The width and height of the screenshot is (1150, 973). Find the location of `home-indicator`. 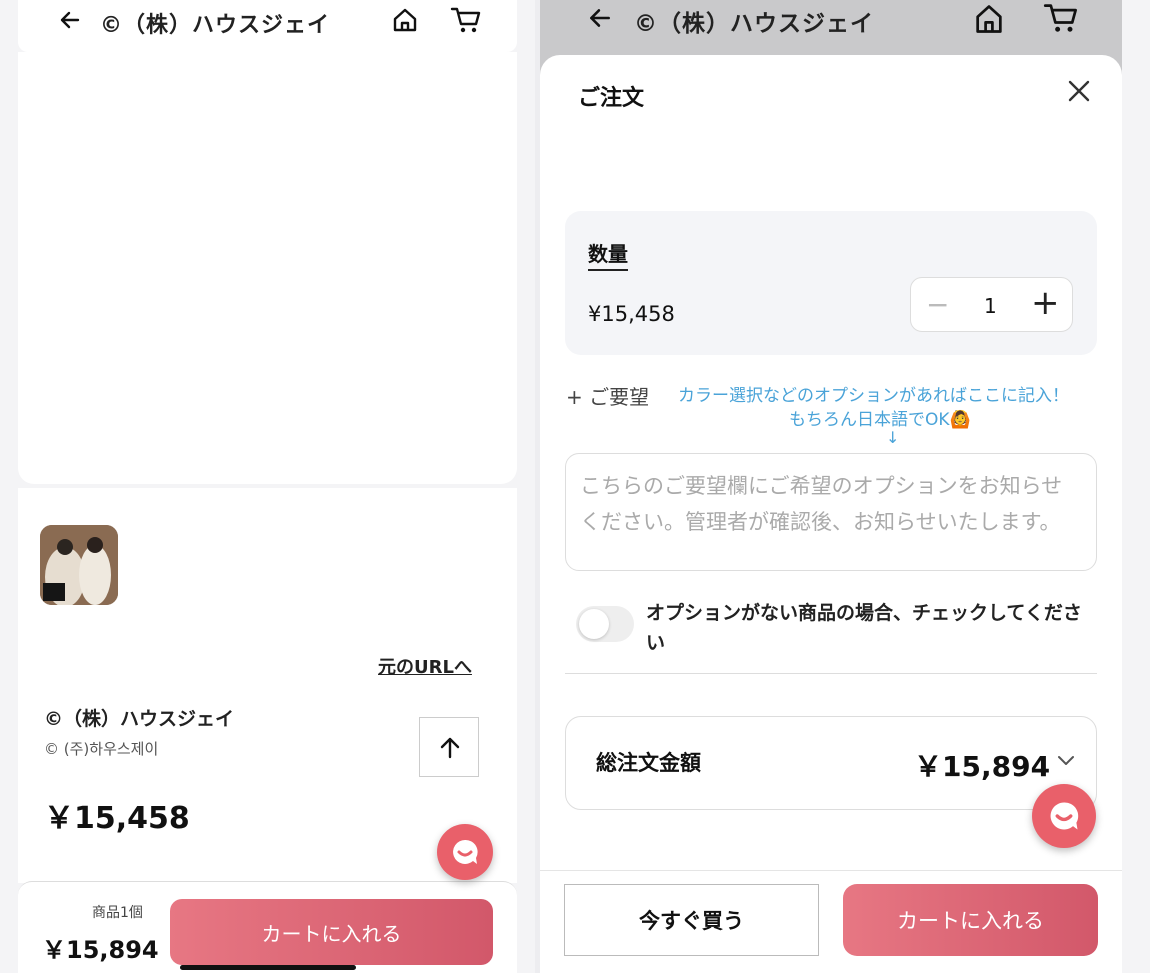

home-indicator is located at coordinates (268, 967).